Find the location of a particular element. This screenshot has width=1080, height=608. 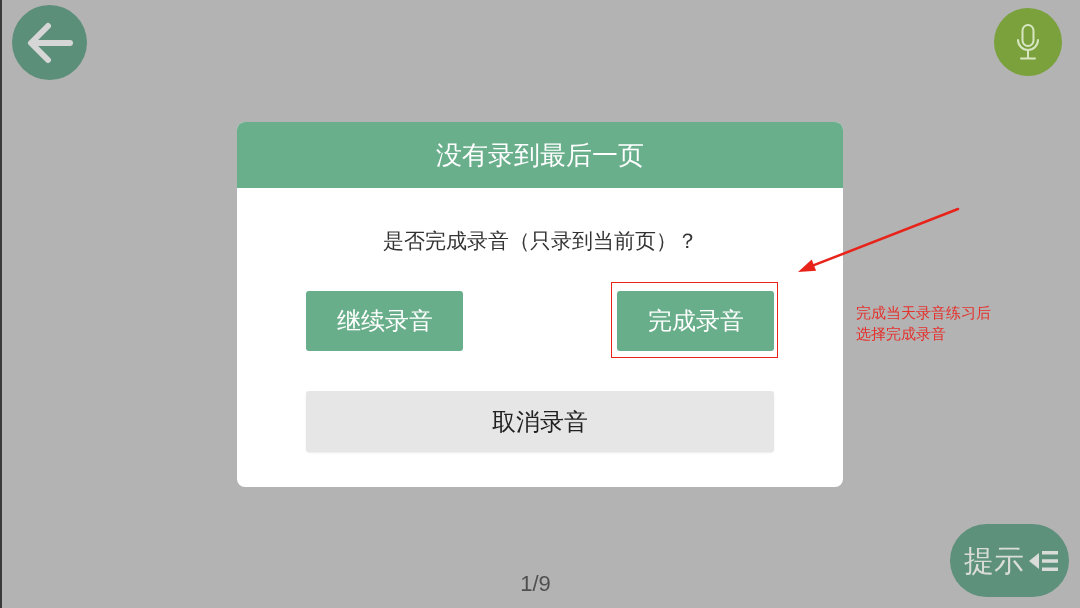

collapse-list-icon is located at coordinates (1044, 560).